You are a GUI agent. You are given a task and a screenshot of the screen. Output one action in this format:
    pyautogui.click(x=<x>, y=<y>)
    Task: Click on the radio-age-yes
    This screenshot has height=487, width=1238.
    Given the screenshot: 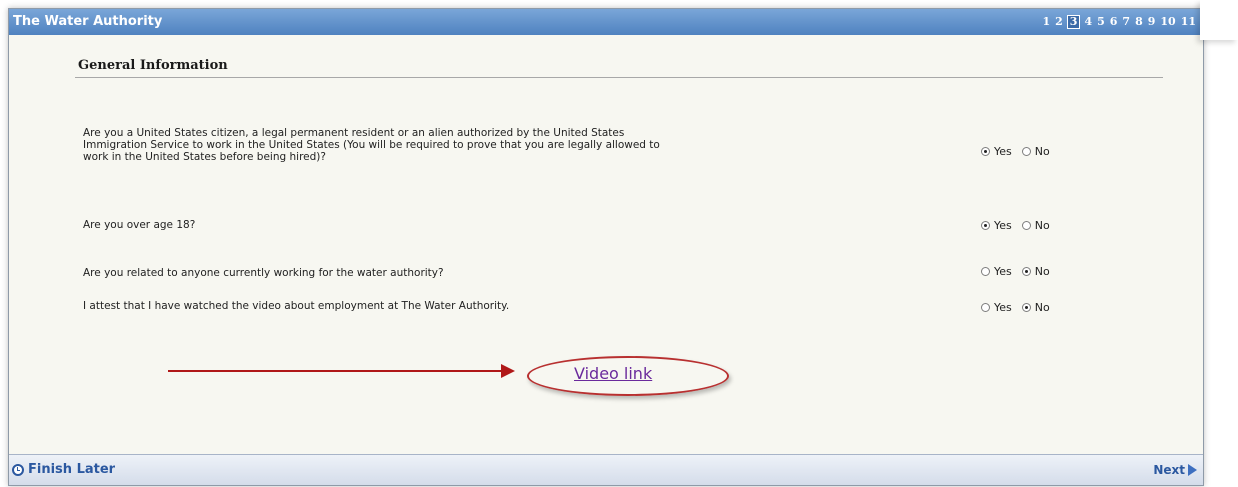 What is the action you would take?
    pyautogui.click(x=985, y=225)
    